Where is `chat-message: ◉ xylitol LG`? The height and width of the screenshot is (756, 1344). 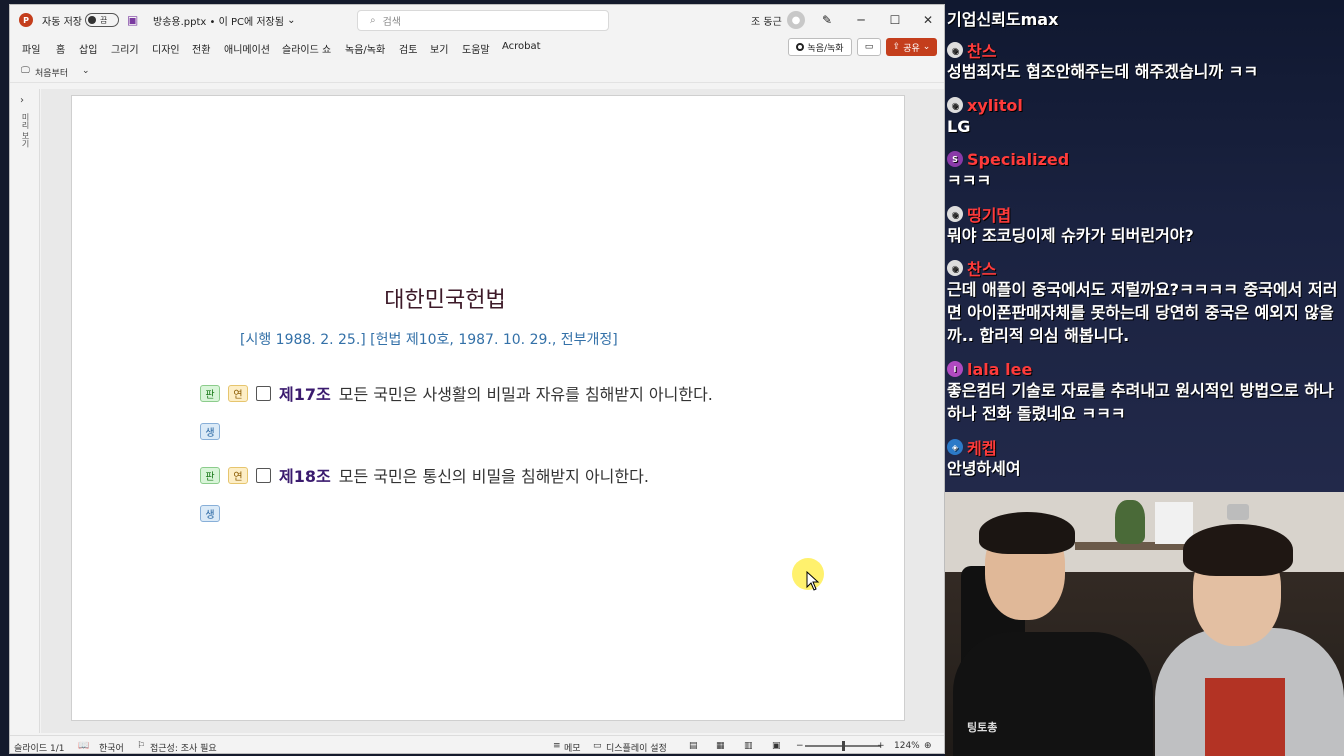
chat-message: ◉ xylitol LG is located at coordinates (1144, 116).